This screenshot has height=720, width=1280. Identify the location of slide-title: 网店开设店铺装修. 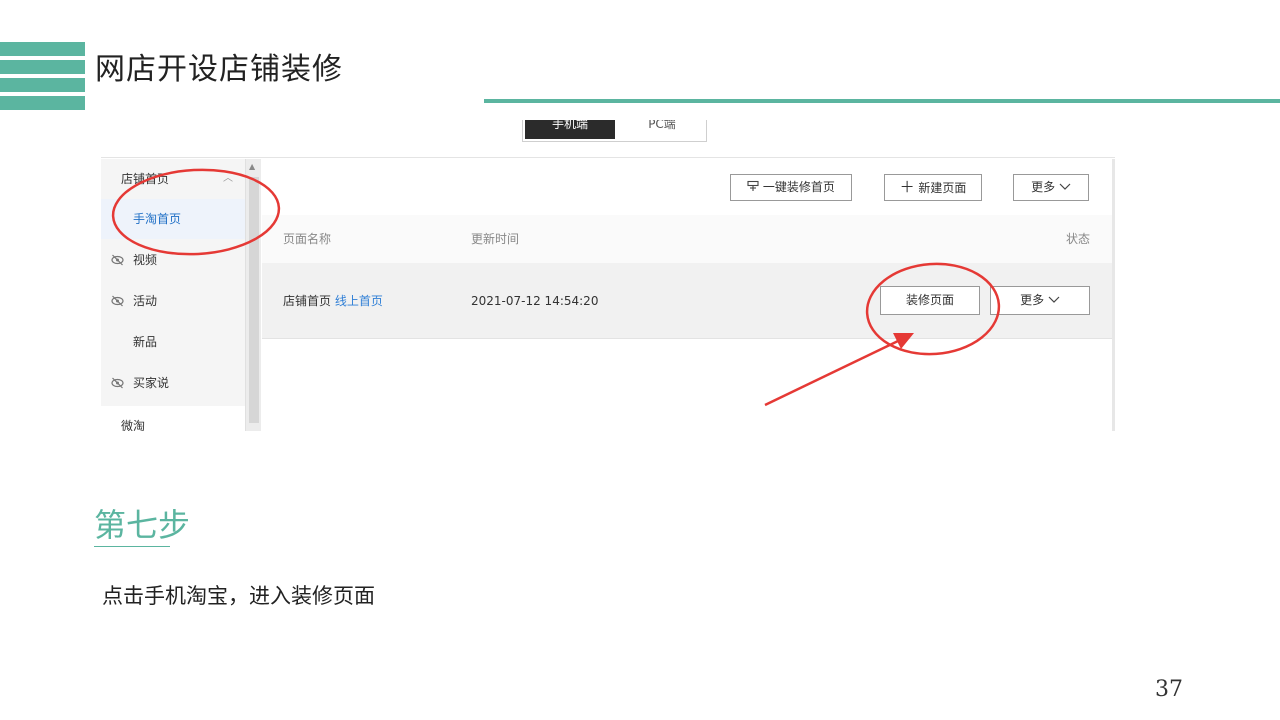
(219, 69).